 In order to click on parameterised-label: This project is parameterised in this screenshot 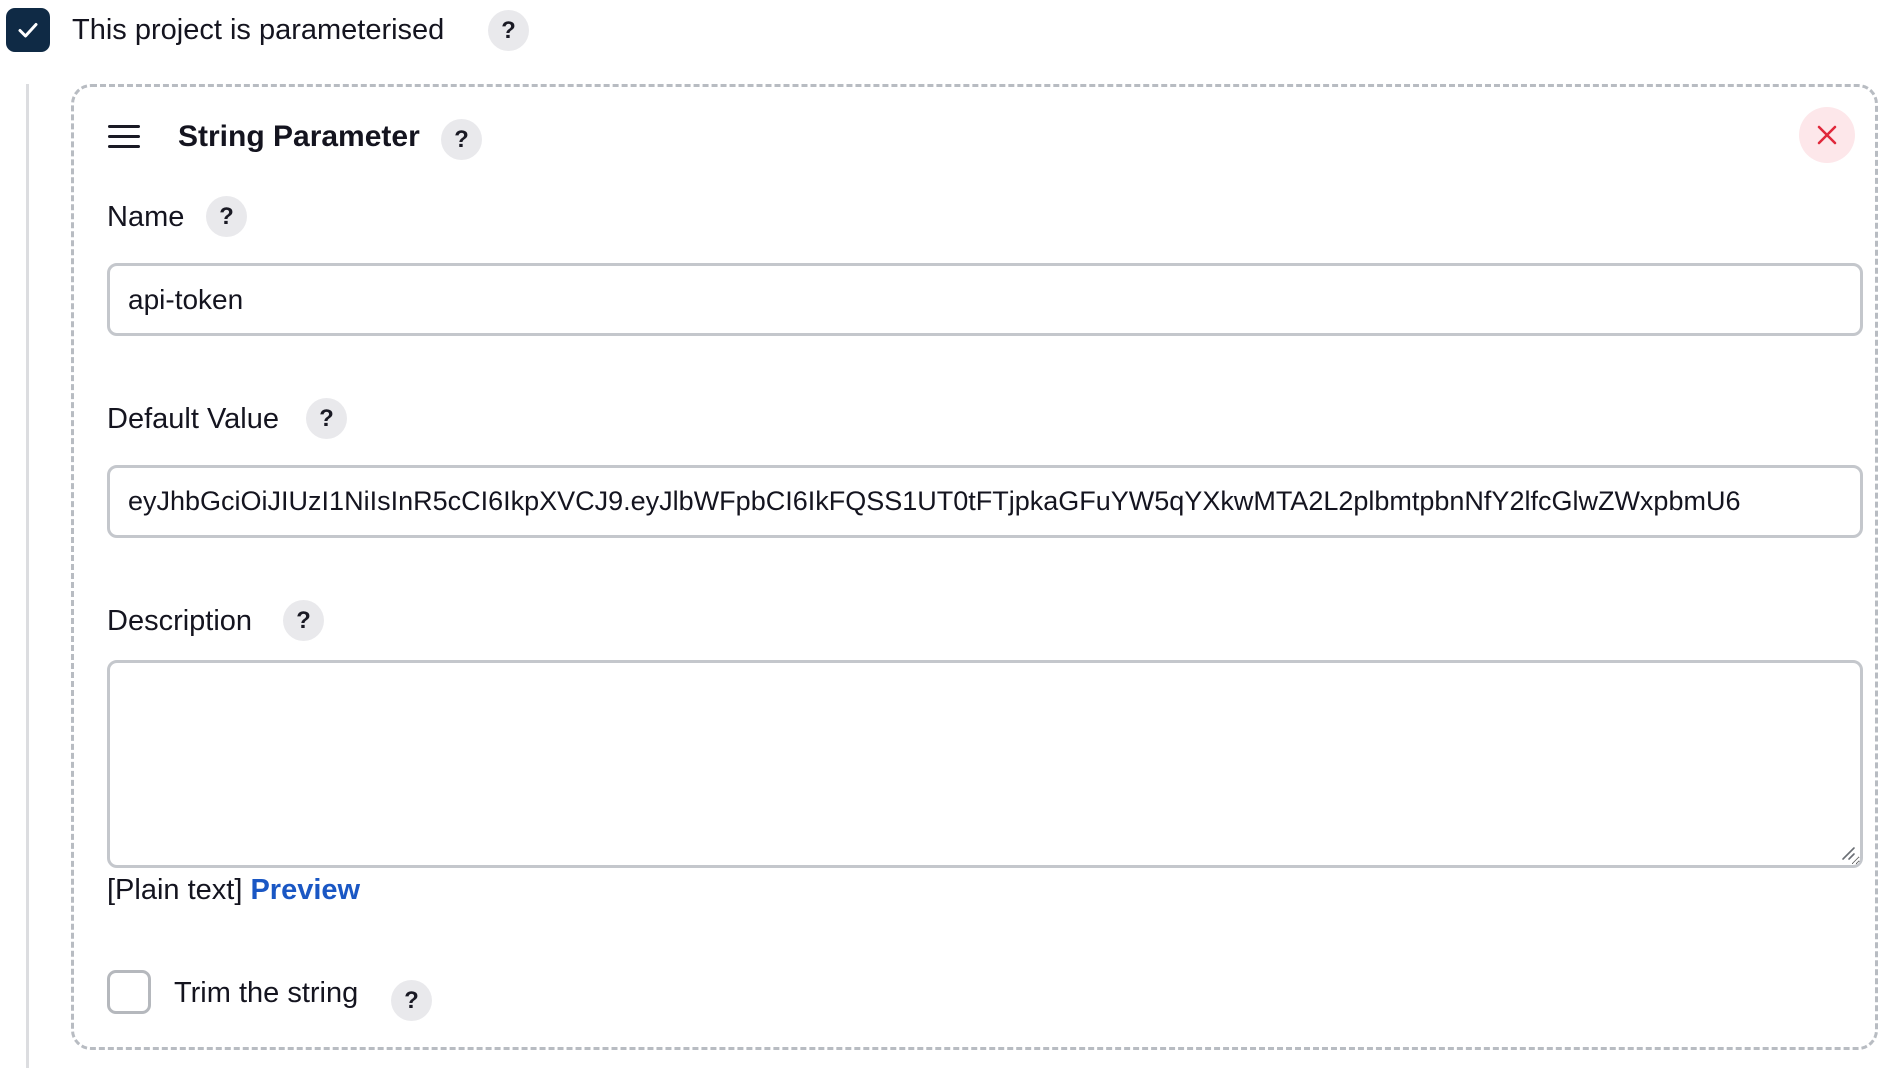, I will do `click(258, 30)`.